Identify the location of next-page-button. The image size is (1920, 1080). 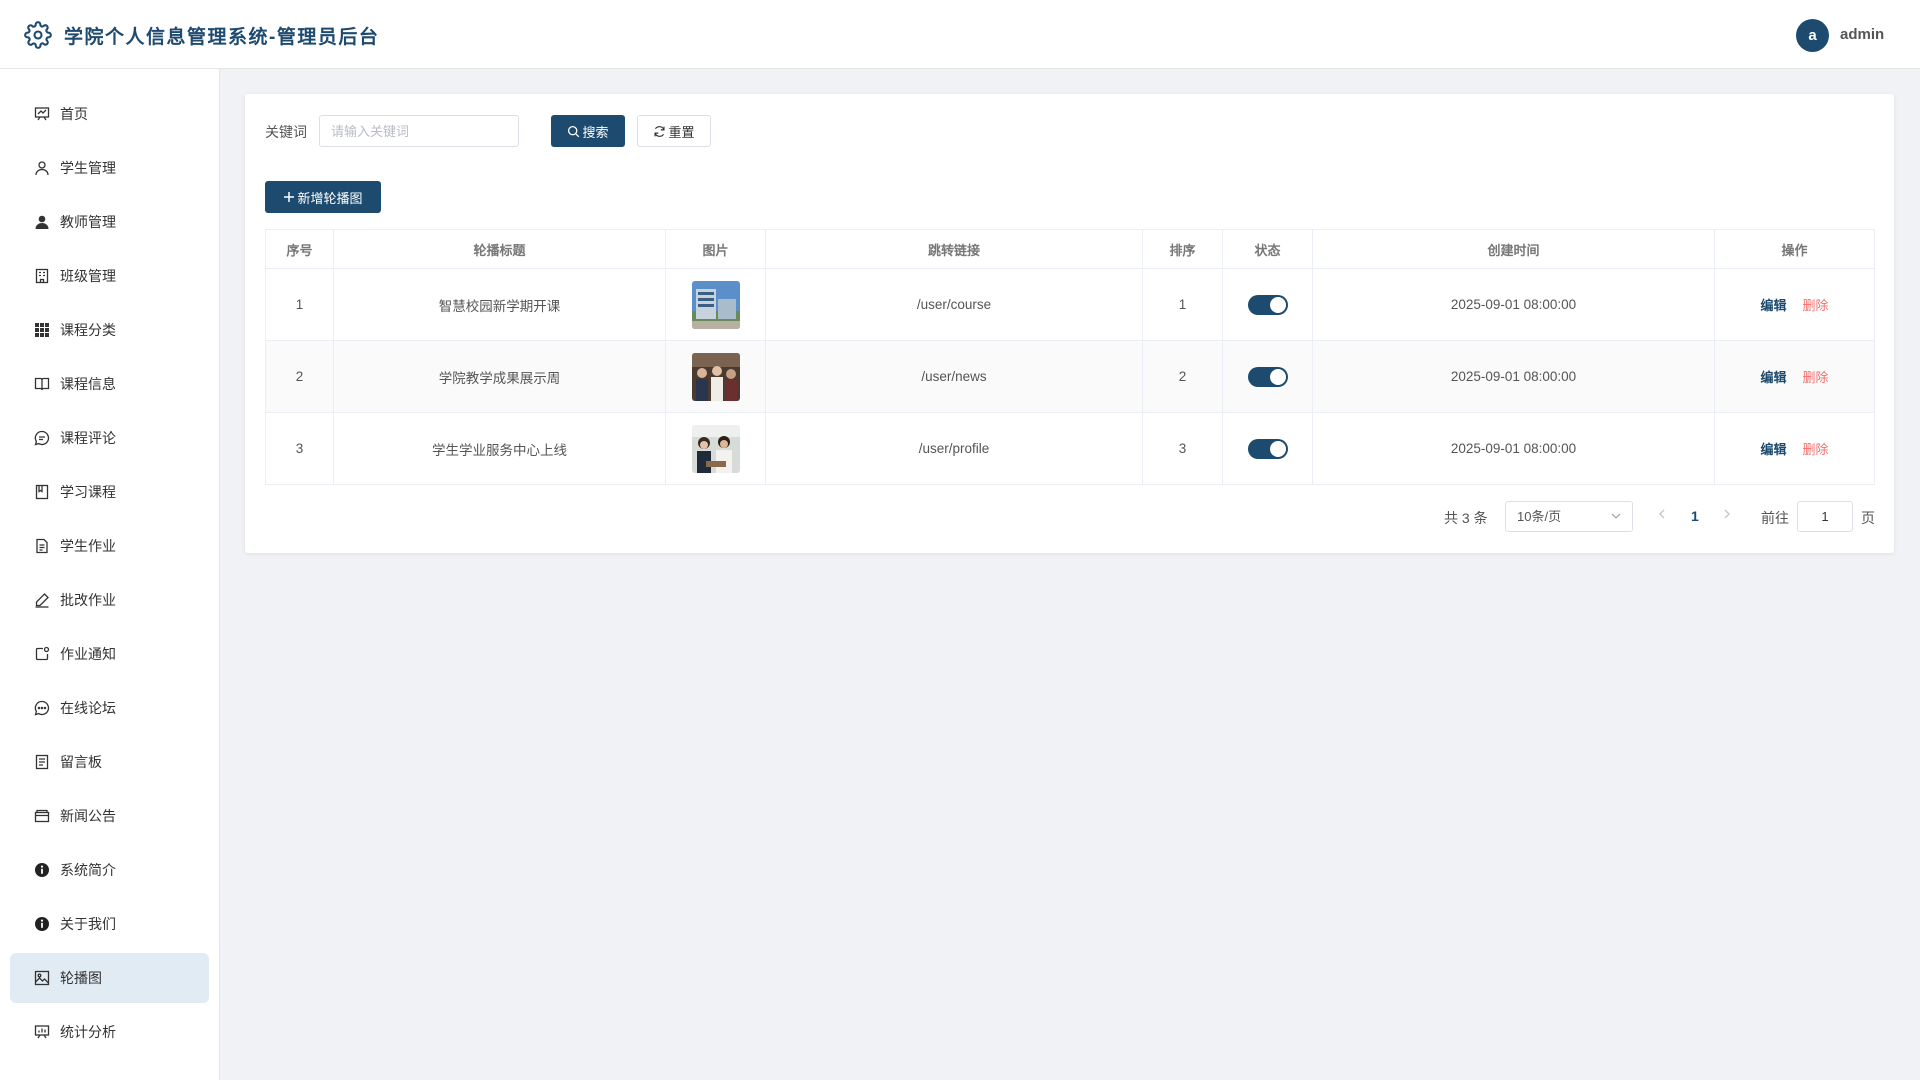
(1727, 515).